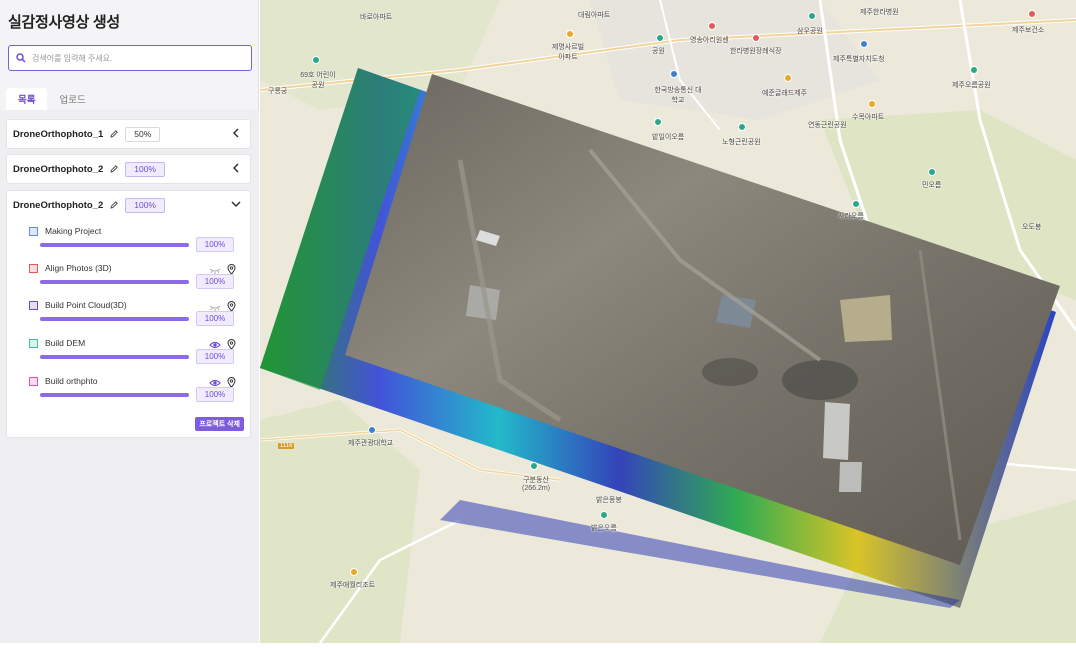 This screenshot has height=648, width=1076. I want to click on task-label: Build Point Cloud(3D), so click(86, 305).